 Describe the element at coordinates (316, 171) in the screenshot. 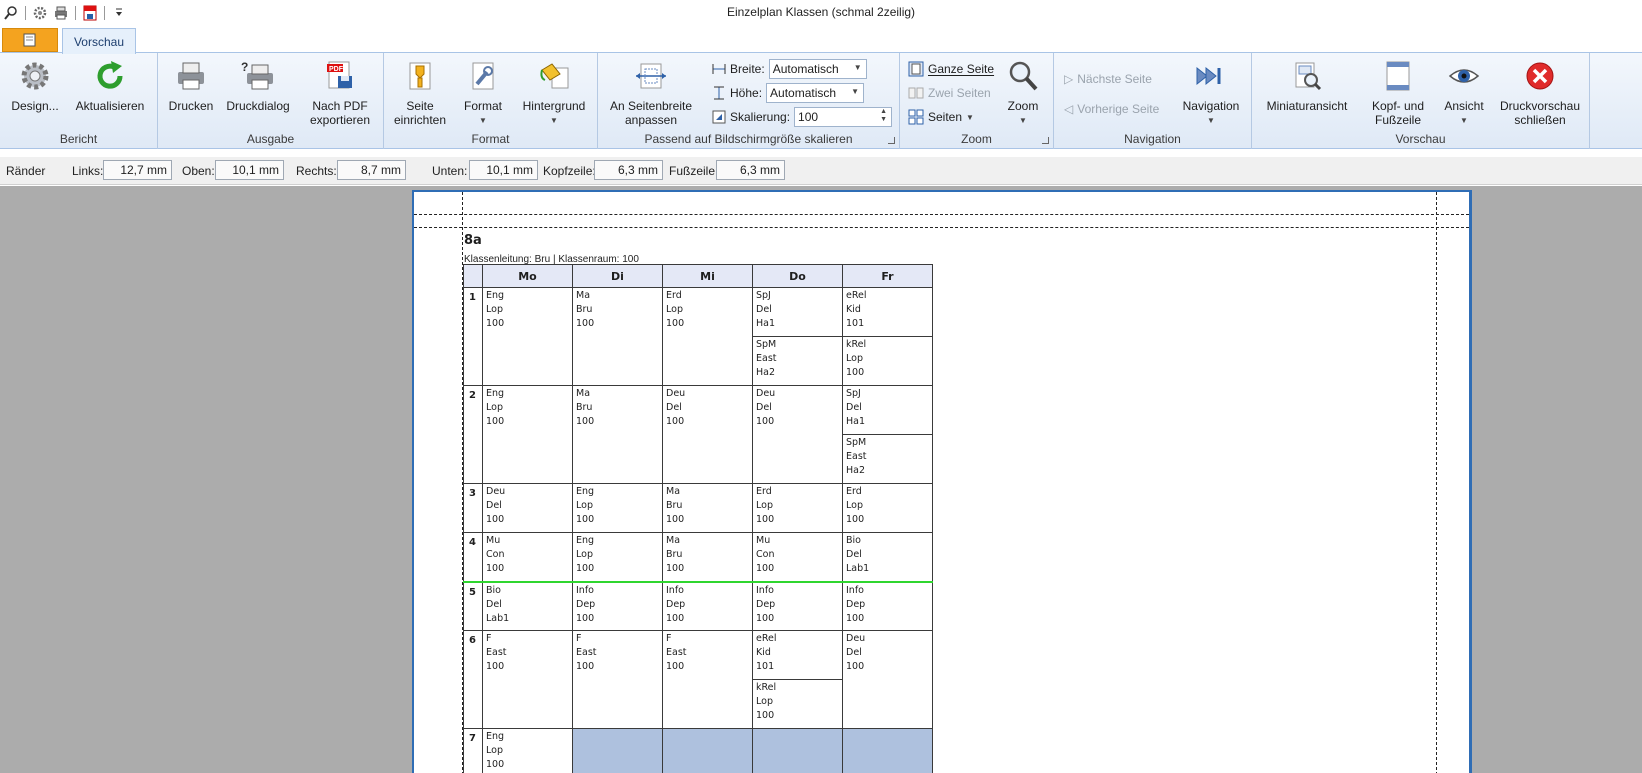

I see `rechts-label: Rechts:` at that location.